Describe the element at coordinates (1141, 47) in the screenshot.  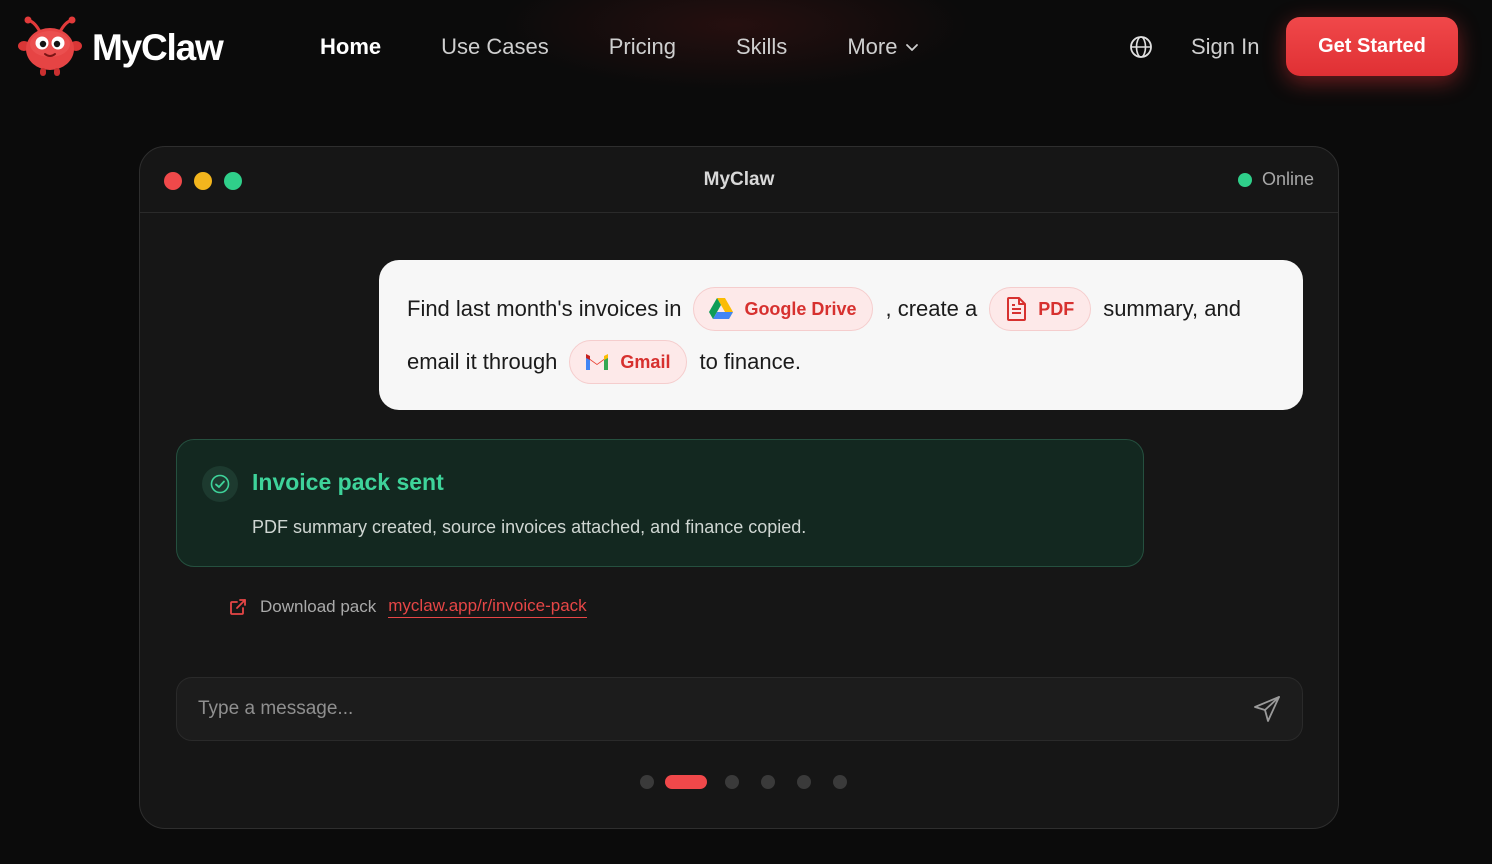
I see `globe-icon` at that location.